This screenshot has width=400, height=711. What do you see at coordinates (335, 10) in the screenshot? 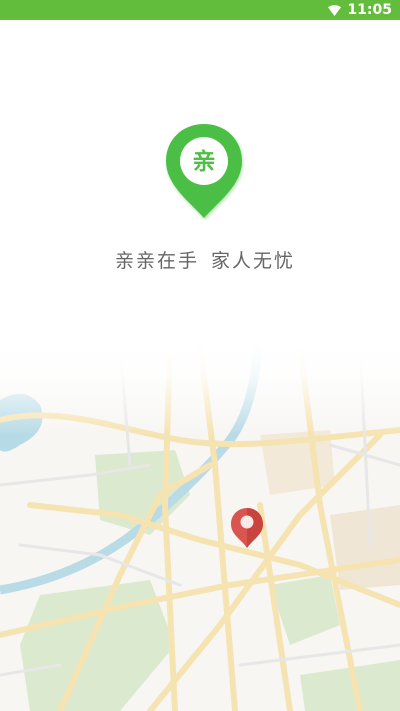
I see `wifi-icon` at bounding box center [335, 10].